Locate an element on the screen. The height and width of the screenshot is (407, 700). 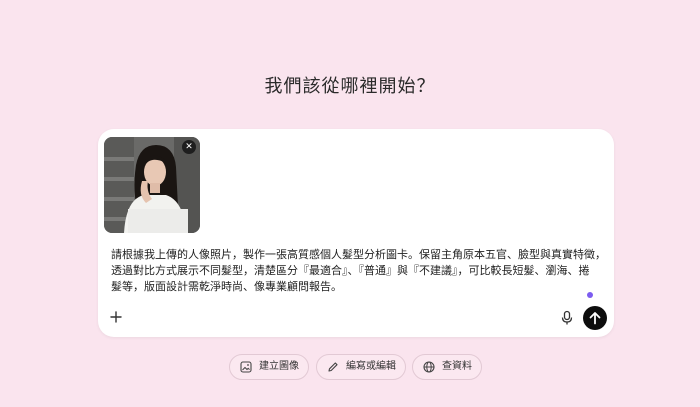
suggestion-chips: 建立圖像 編寫或編輯 查資料 is located at coordinates (350, 367).